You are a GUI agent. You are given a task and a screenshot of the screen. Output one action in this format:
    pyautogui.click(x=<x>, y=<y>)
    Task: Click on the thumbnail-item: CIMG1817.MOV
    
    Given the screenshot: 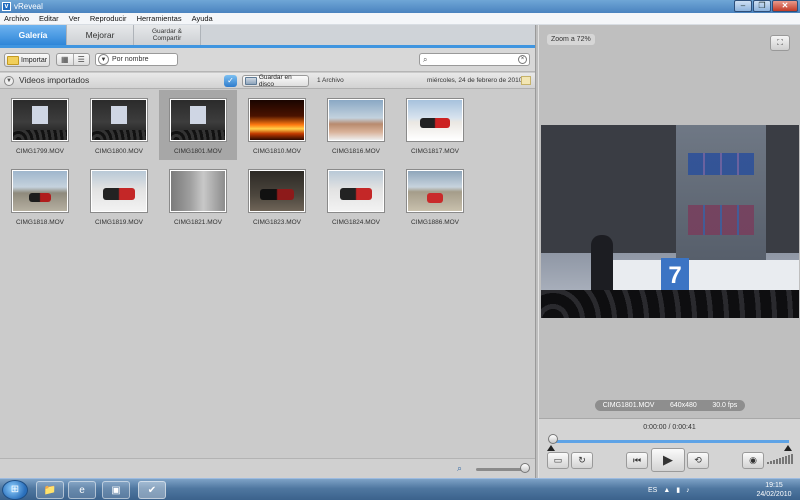 What is the action you would take?
    pyautogui.click(x=435, y=125)
    